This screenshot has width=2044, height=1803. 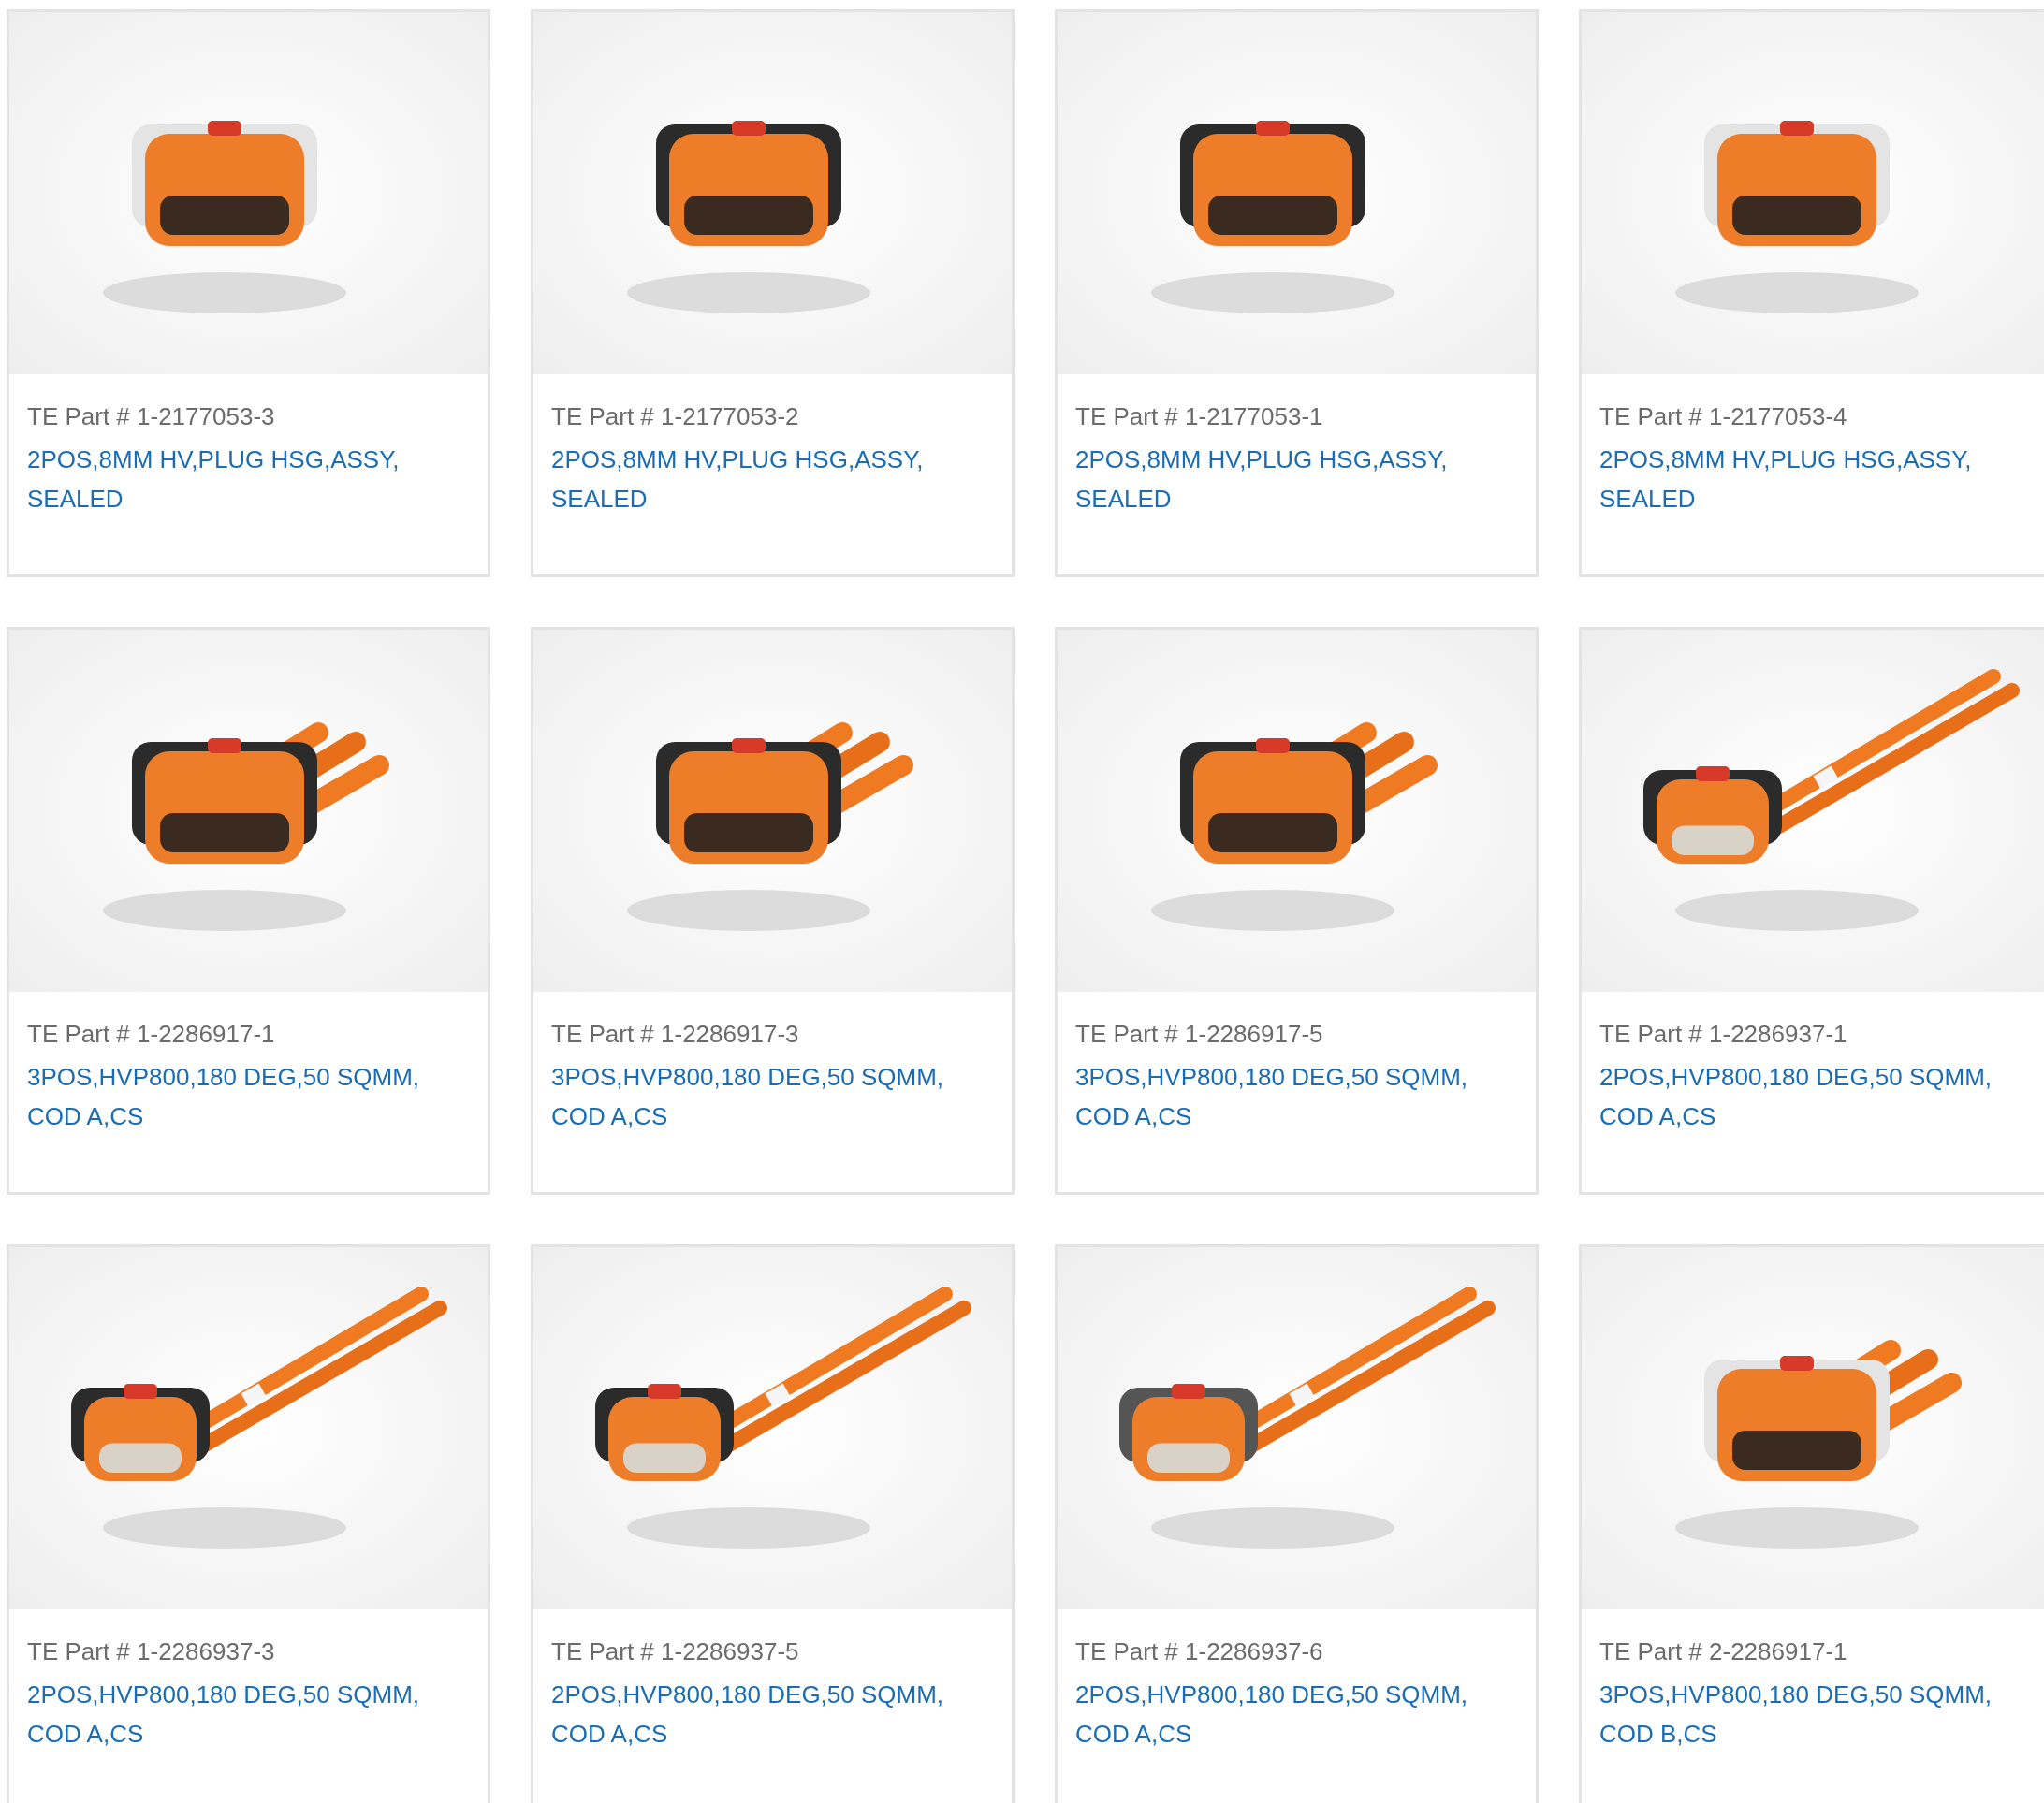 I want to click on product-card: TE Part # 1-2286937-3 2POS,HVP800,180 DEG,50 SQMM, COD A,CS, so click(x=248, y=1523).